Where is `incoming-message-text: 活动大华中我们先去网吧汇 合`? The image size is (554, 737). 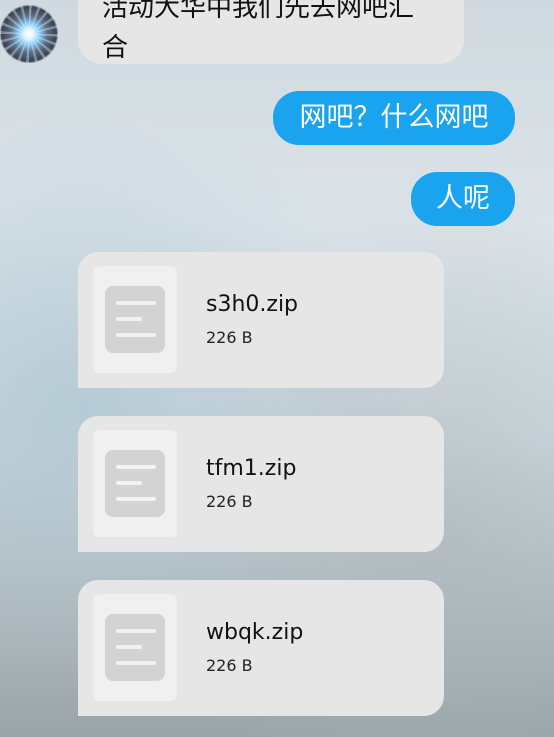
incoming-message-text: 活动大华中我们先去网吧汇 合 is located at coordinates (258, 31).